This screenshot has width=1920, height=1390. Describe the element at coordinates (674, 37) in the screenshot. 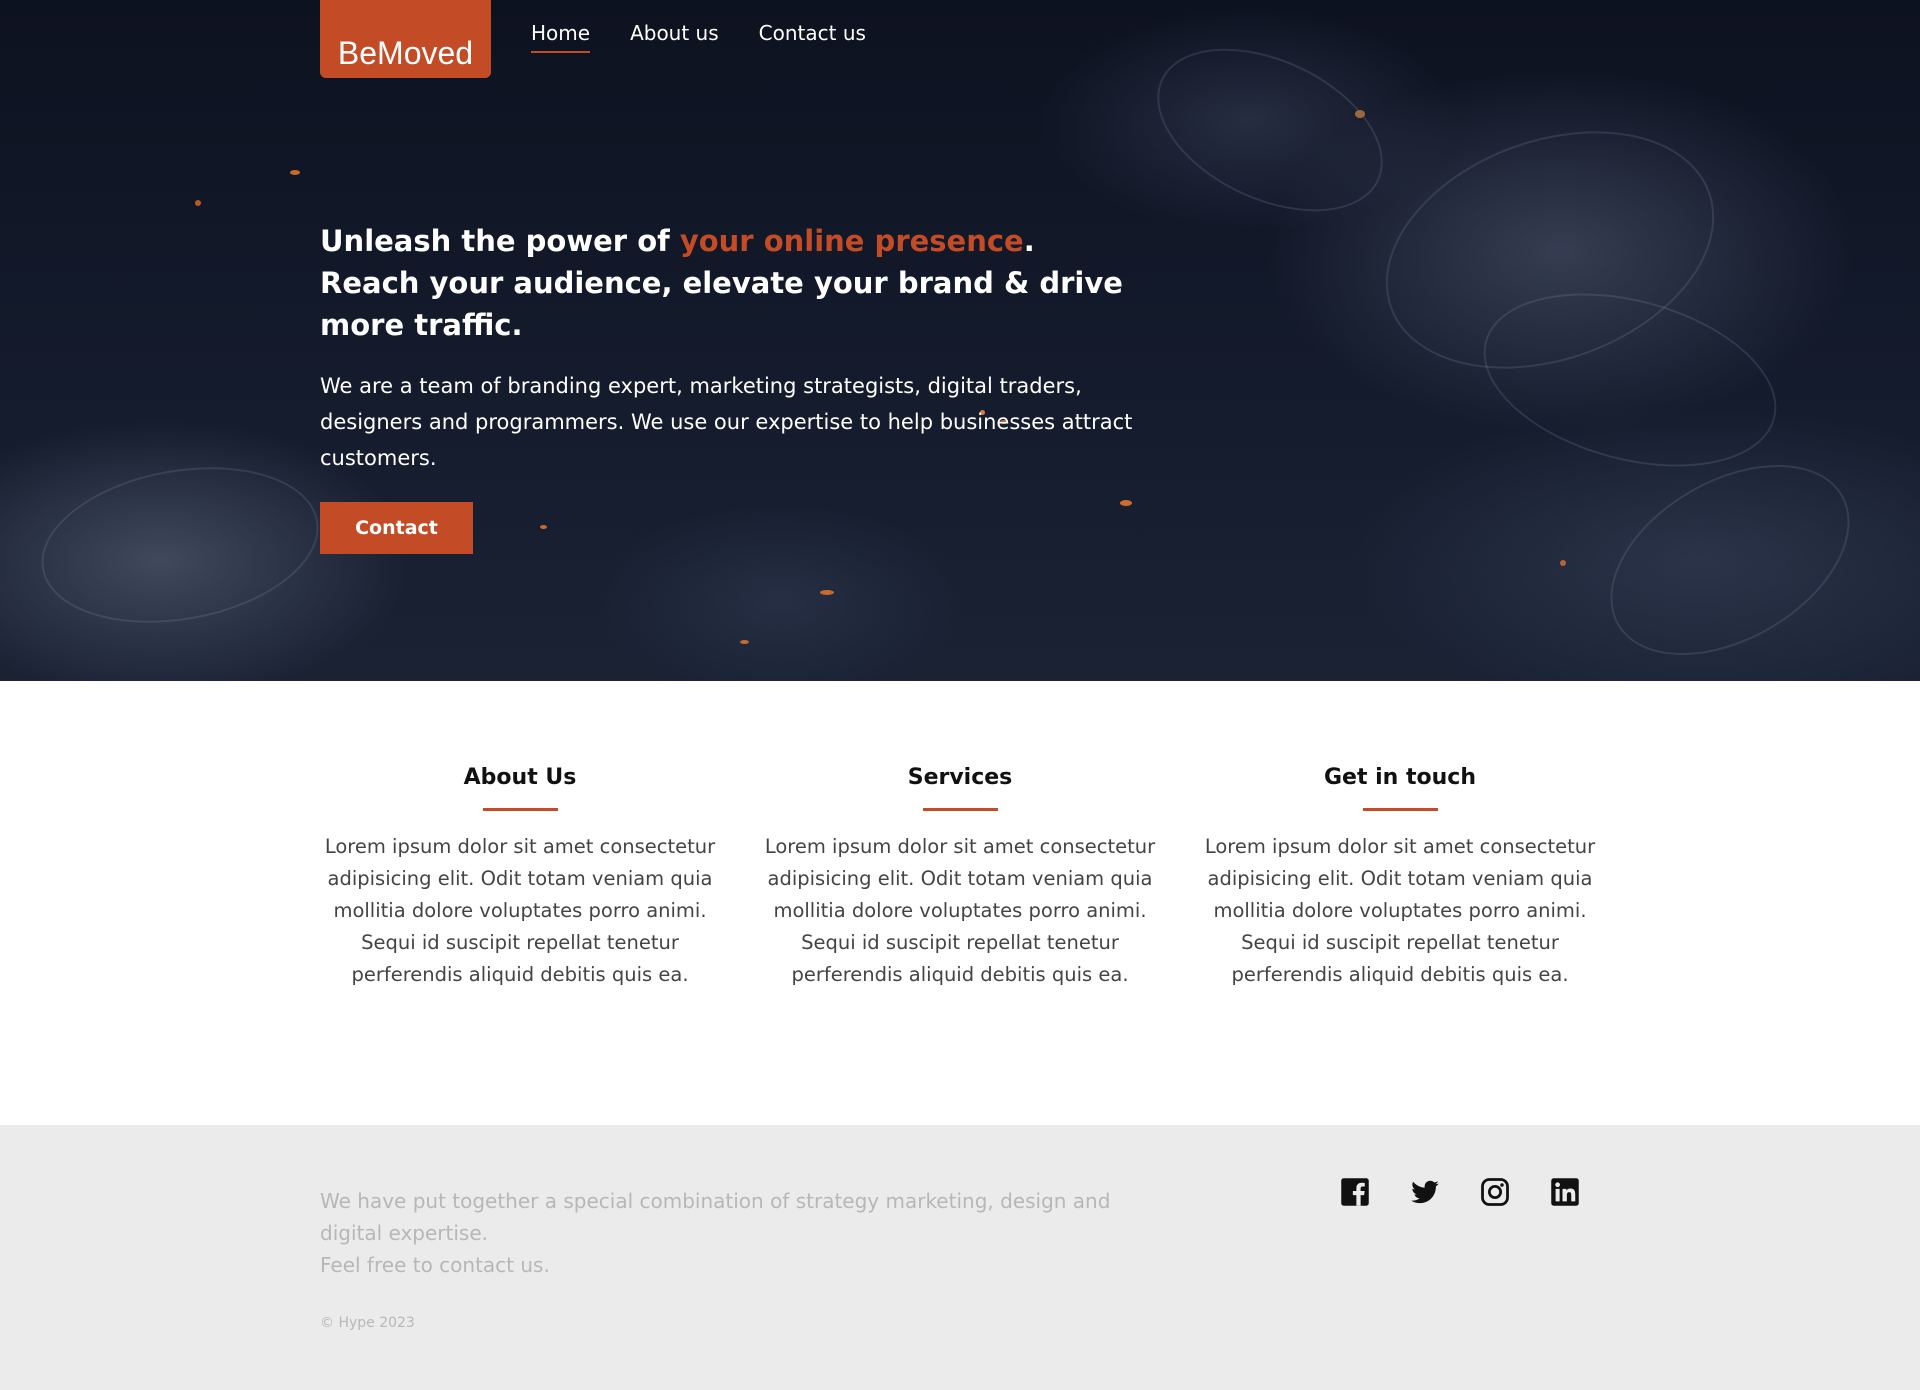

I see `nav-item-about-us: About us` at that location.